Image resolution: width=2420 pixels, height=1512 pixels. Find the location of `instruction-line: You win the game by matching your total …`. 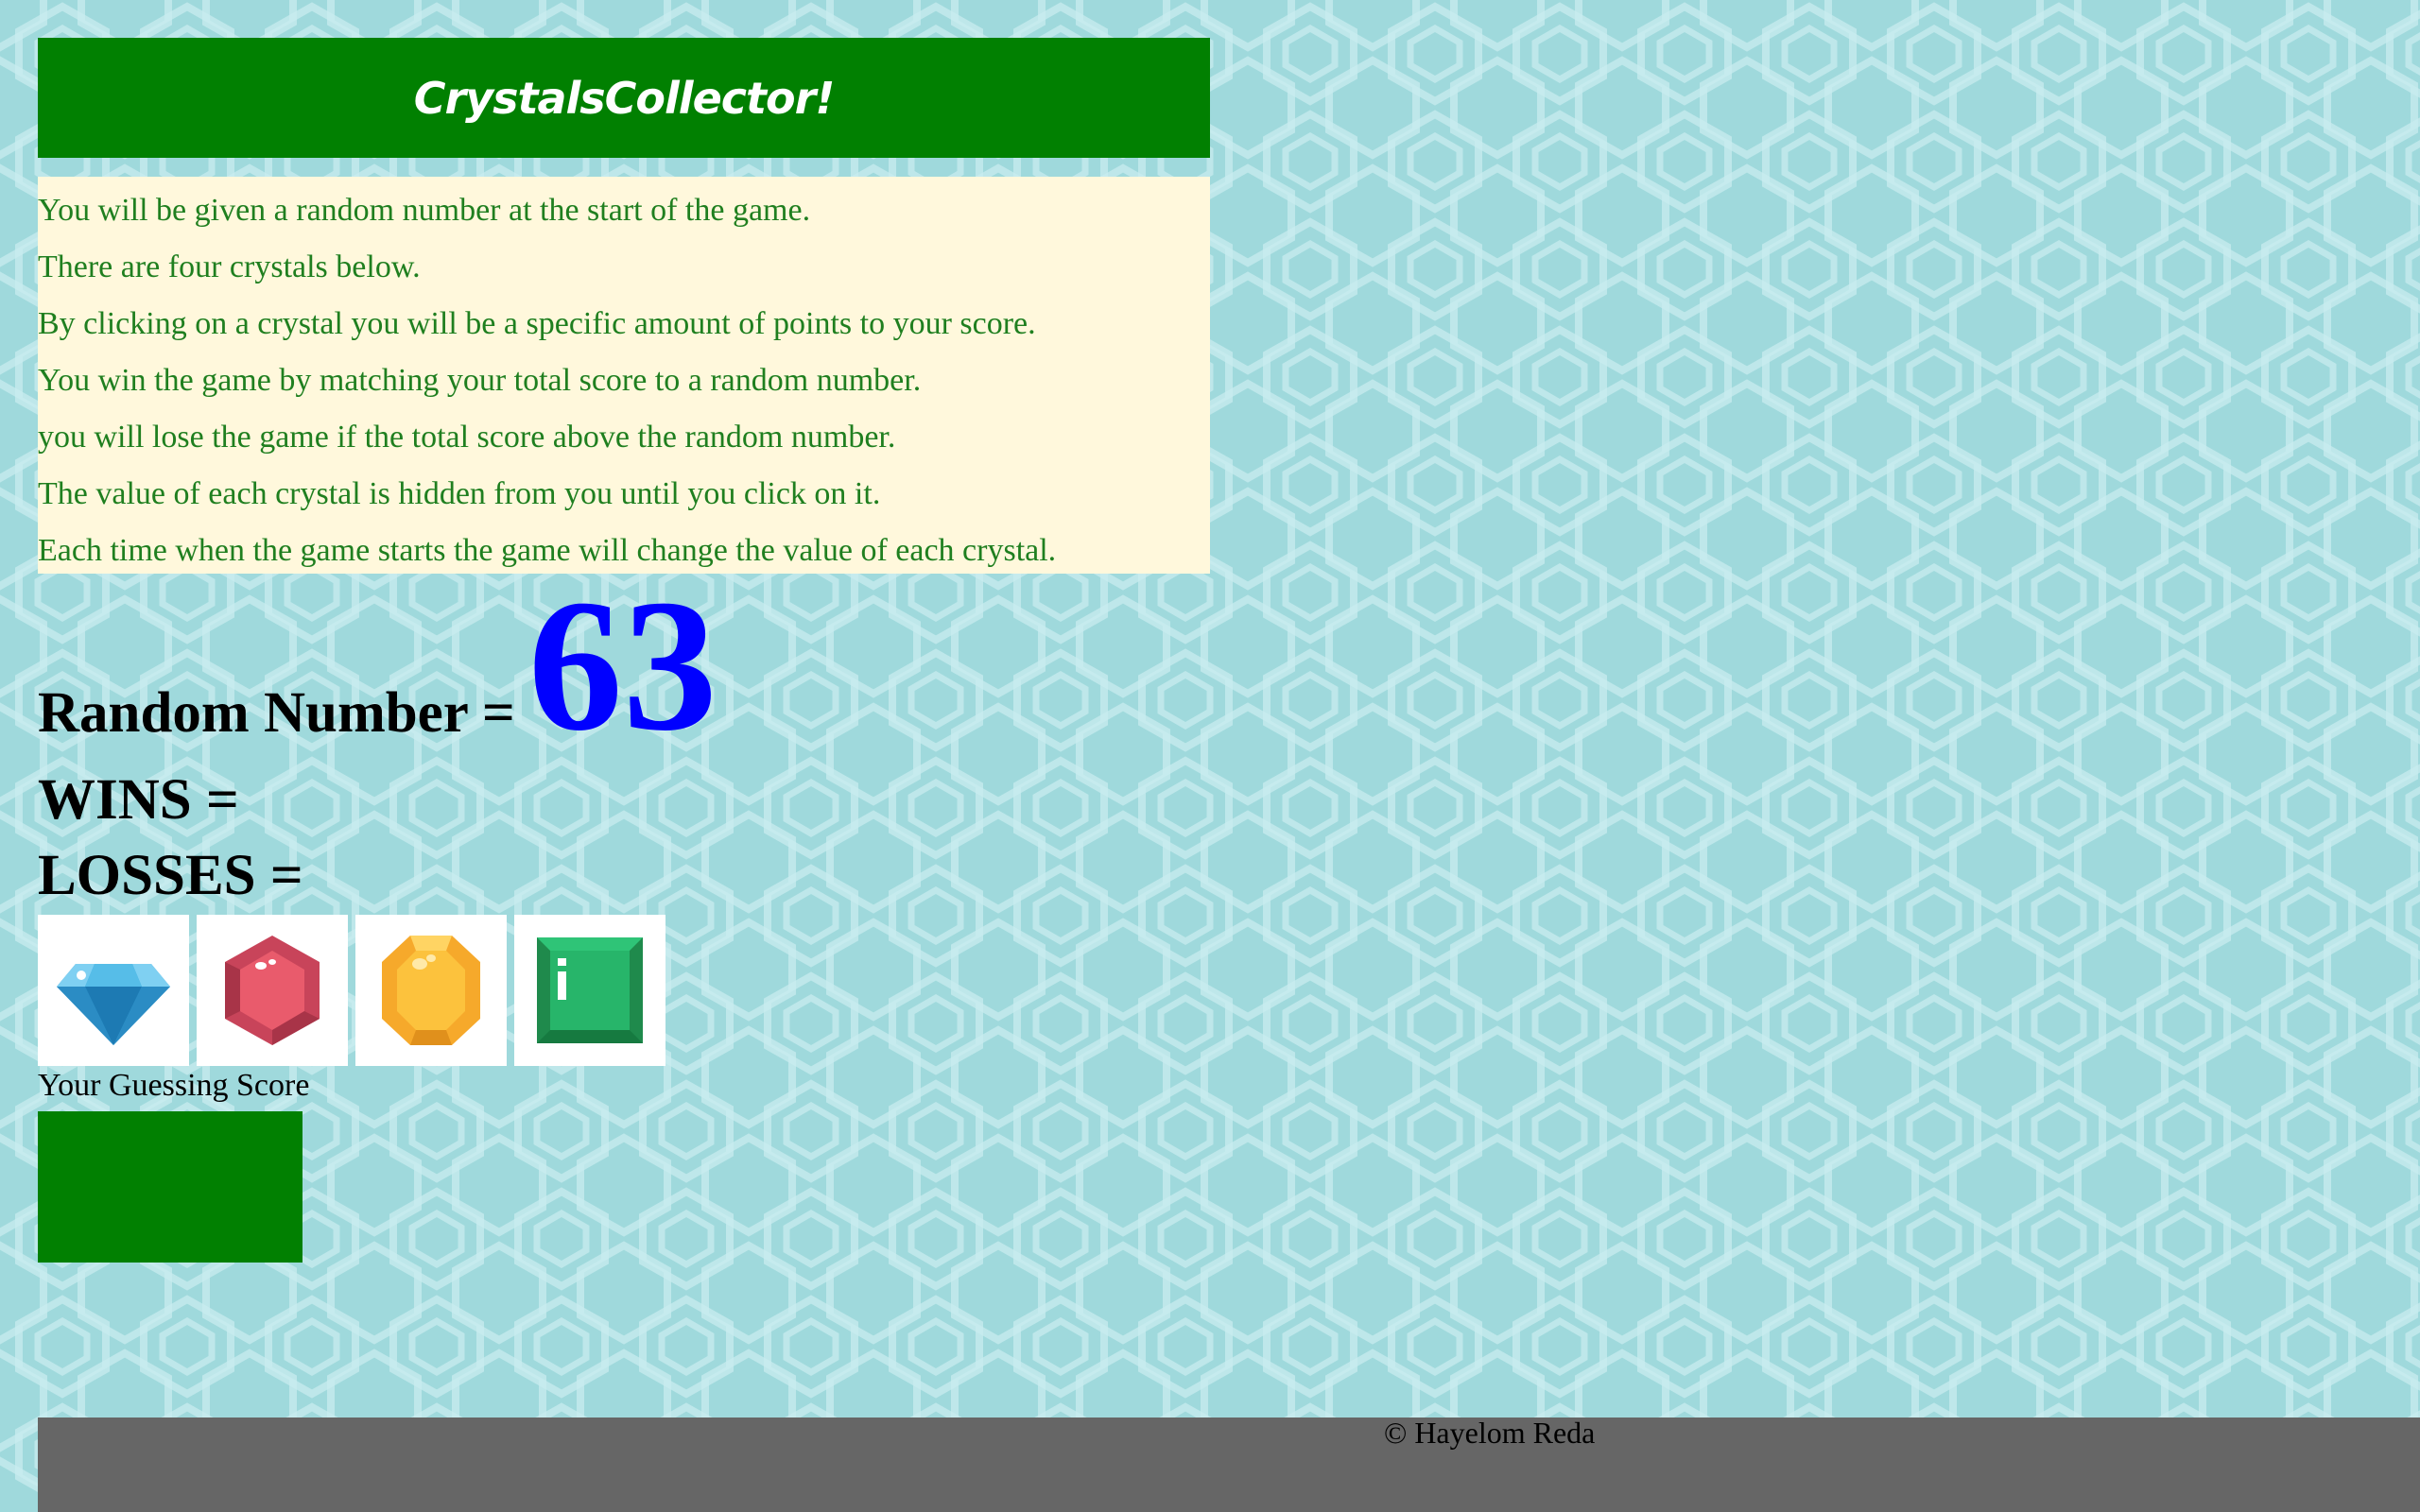

instruction-line: You win the game by matching your total … is located at coordinates (480, 380).